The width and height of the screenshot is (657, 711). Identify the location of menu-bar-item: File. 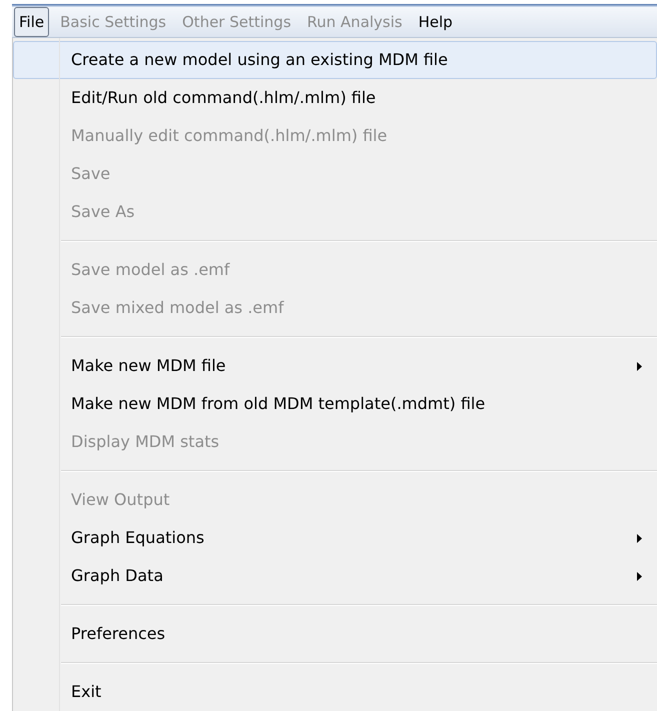
(32, 22).